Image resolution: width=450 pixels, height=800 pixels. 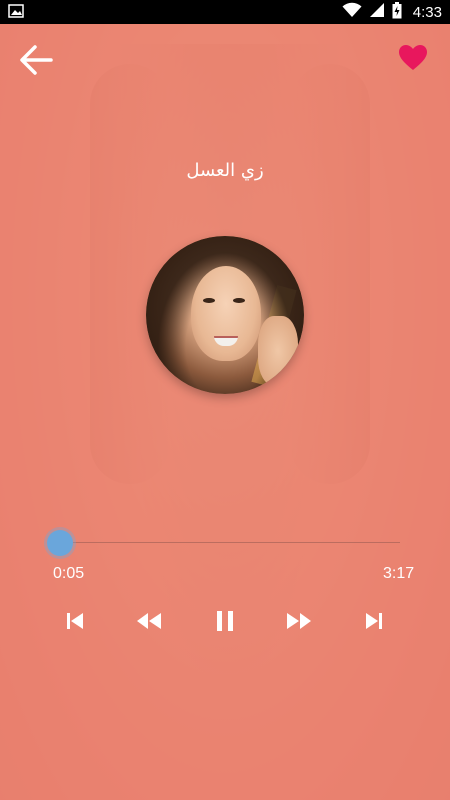 I want to click on skip-previous-icon, so click(x=75, y=621).